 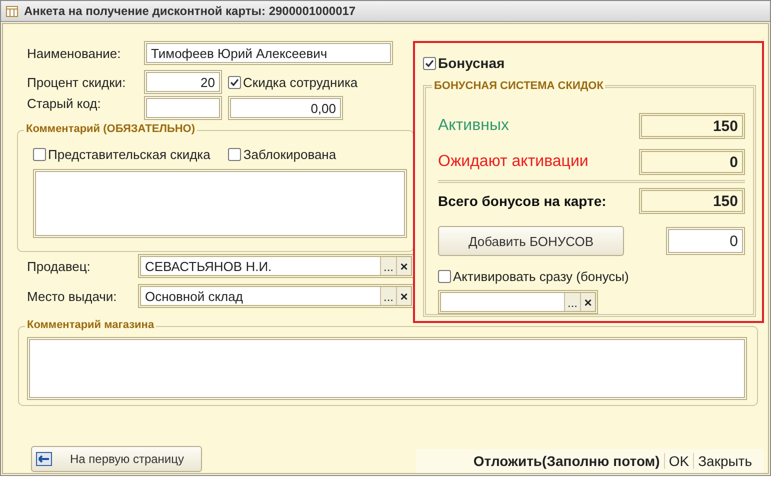 What do you see at coordinates (724, 461) in the screenshot?
I see `action-button: Закрыть` at bounding box center [724, 461].